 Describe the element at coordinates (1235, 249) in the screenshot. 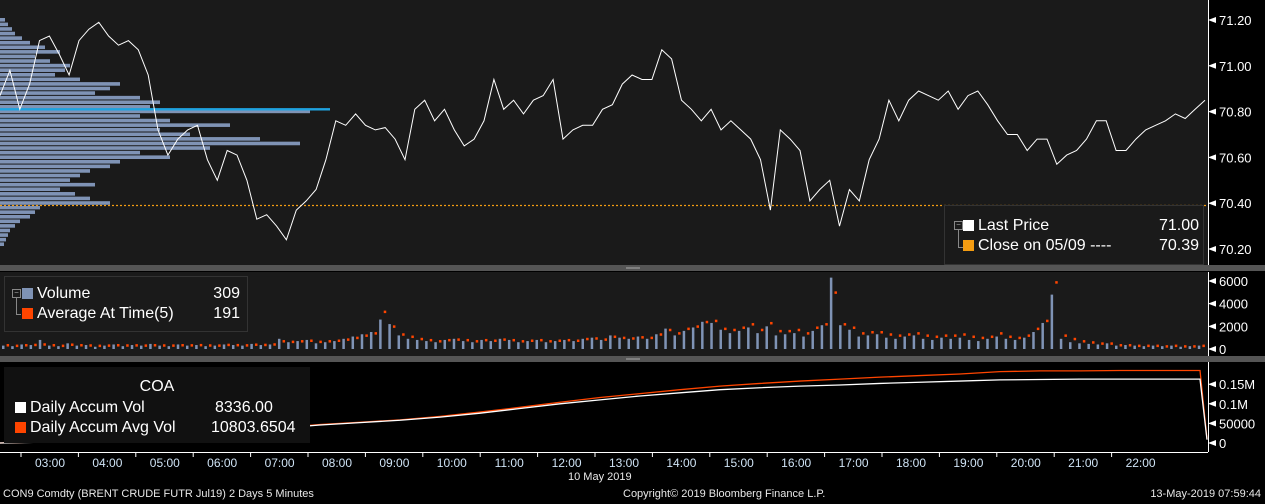

I see `y-tick-label: 70.20` at that location.